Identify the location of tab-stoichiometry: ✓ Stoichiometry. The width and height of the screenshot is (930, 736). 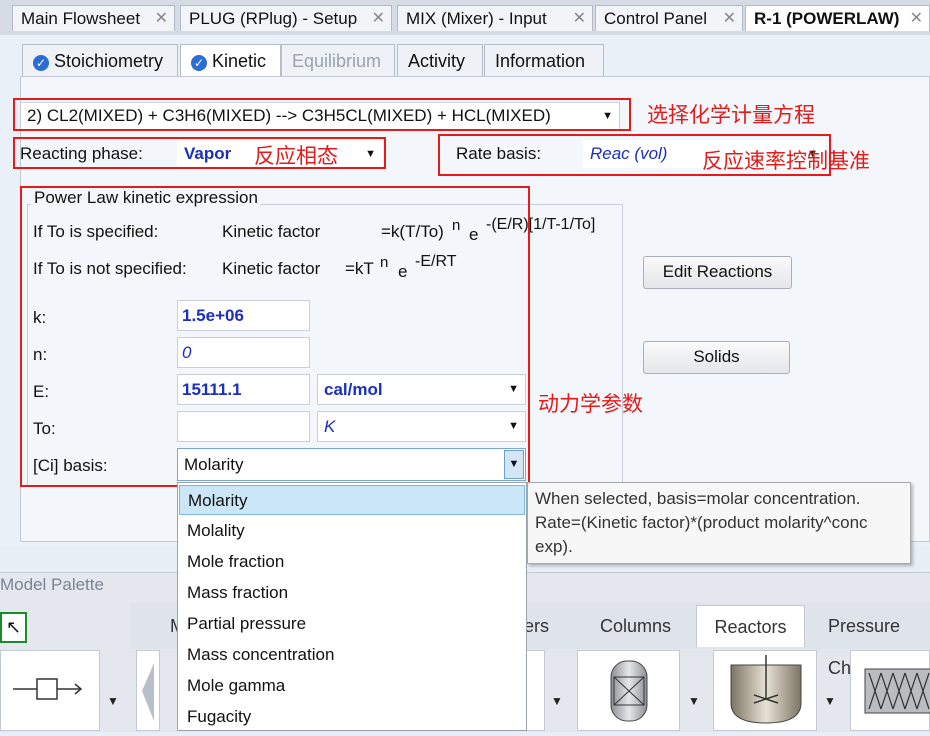
(100, 60).